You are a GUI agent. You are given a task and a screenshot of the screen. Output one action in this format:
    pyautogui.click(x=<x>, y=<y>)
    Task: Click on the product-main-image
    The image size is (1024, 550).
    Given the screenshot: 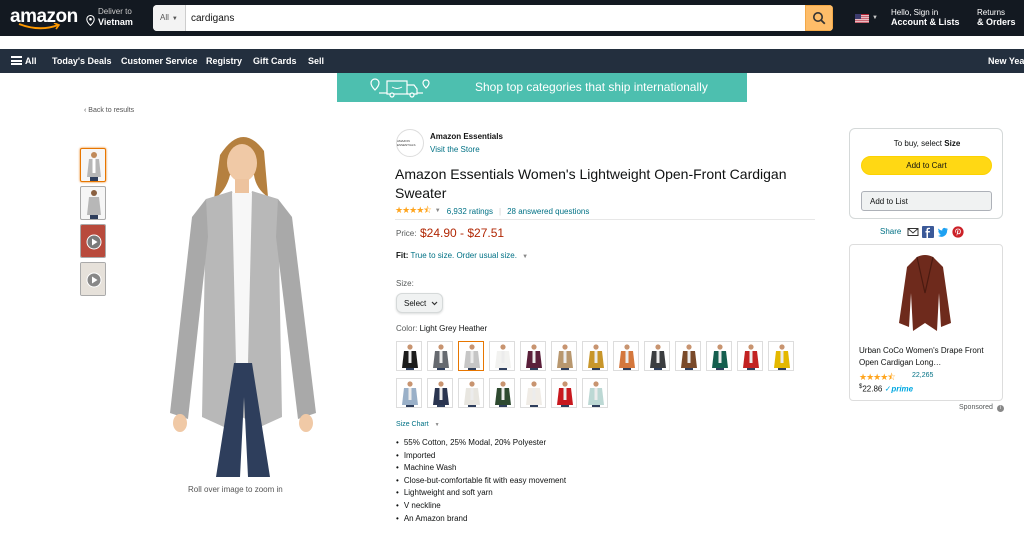 What is the action you would take?
    pyautogui.click(x=245, y=302)
    